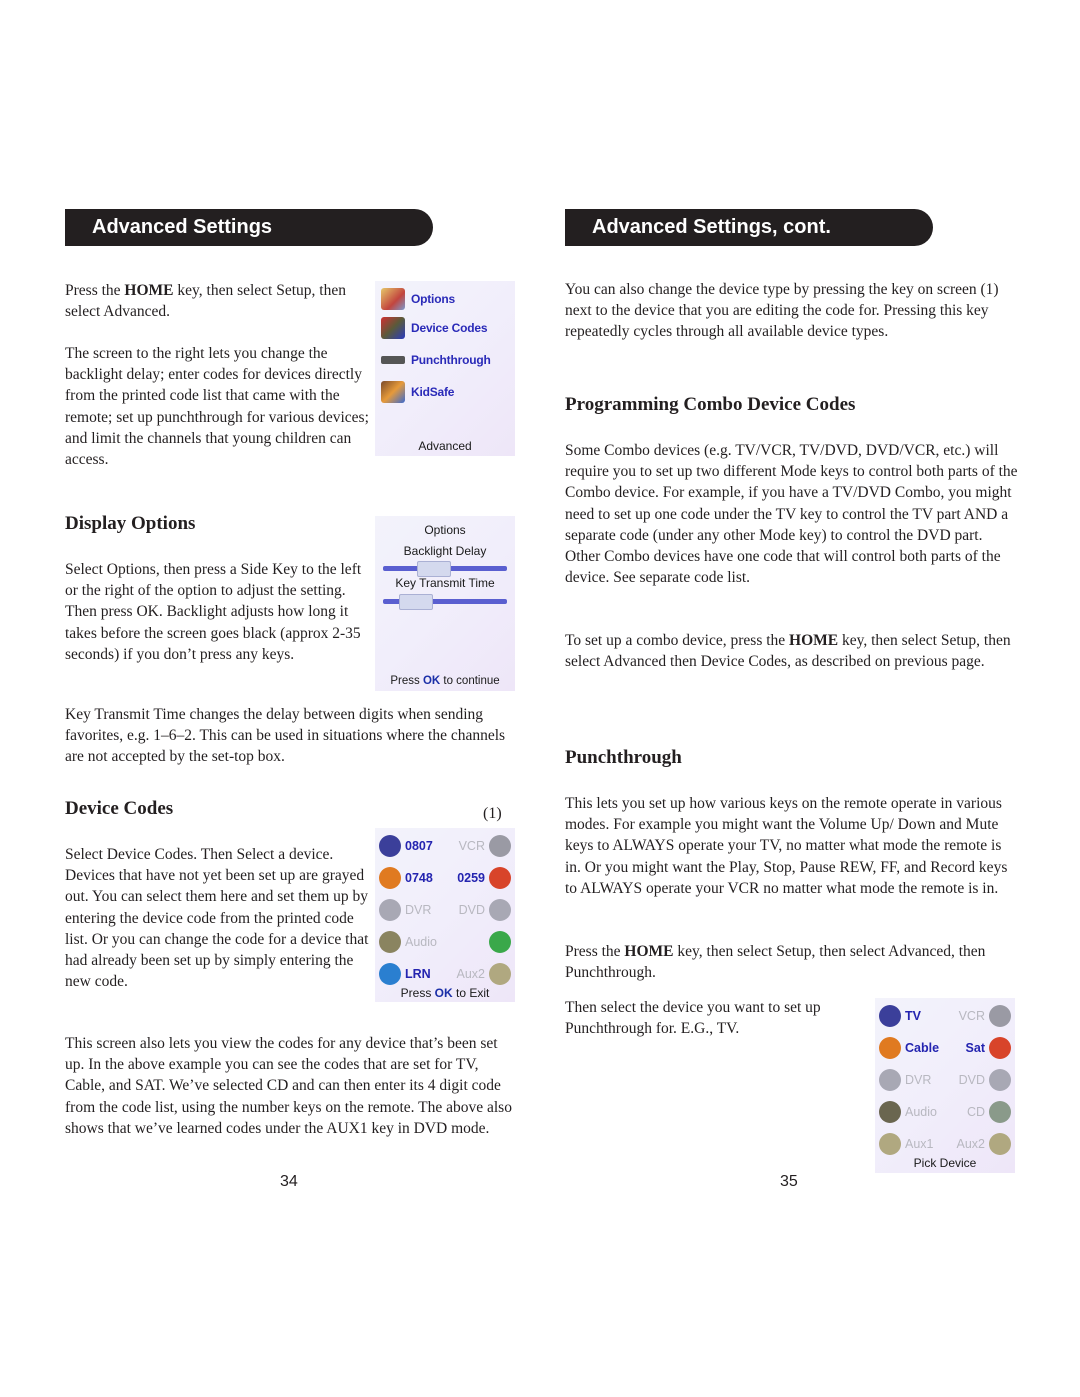 The width and height of the screenshot is (1080, 1397). I want to click on device-row: Audio CD, so click(945, 1112).